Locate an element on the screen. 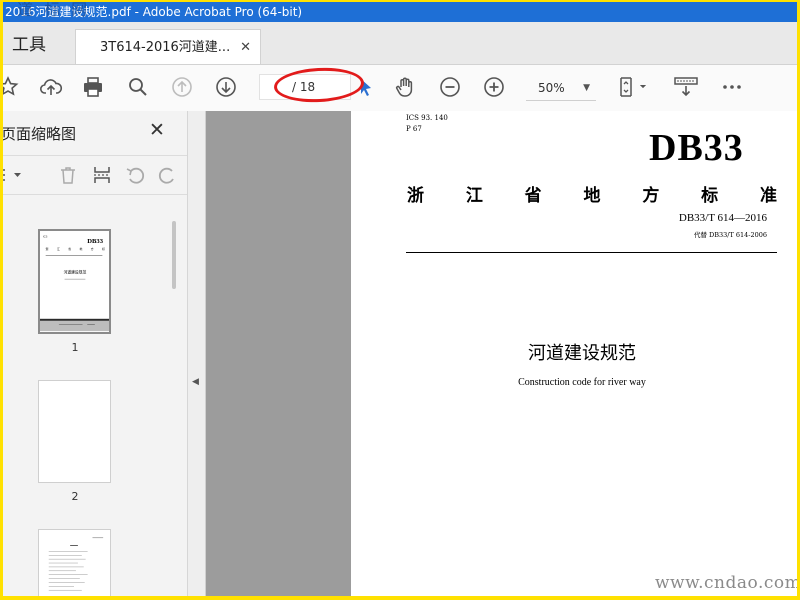 The height and width of the screenshot is (600, 800). standard-type-char: 准 is located at coordinates (768, 196).